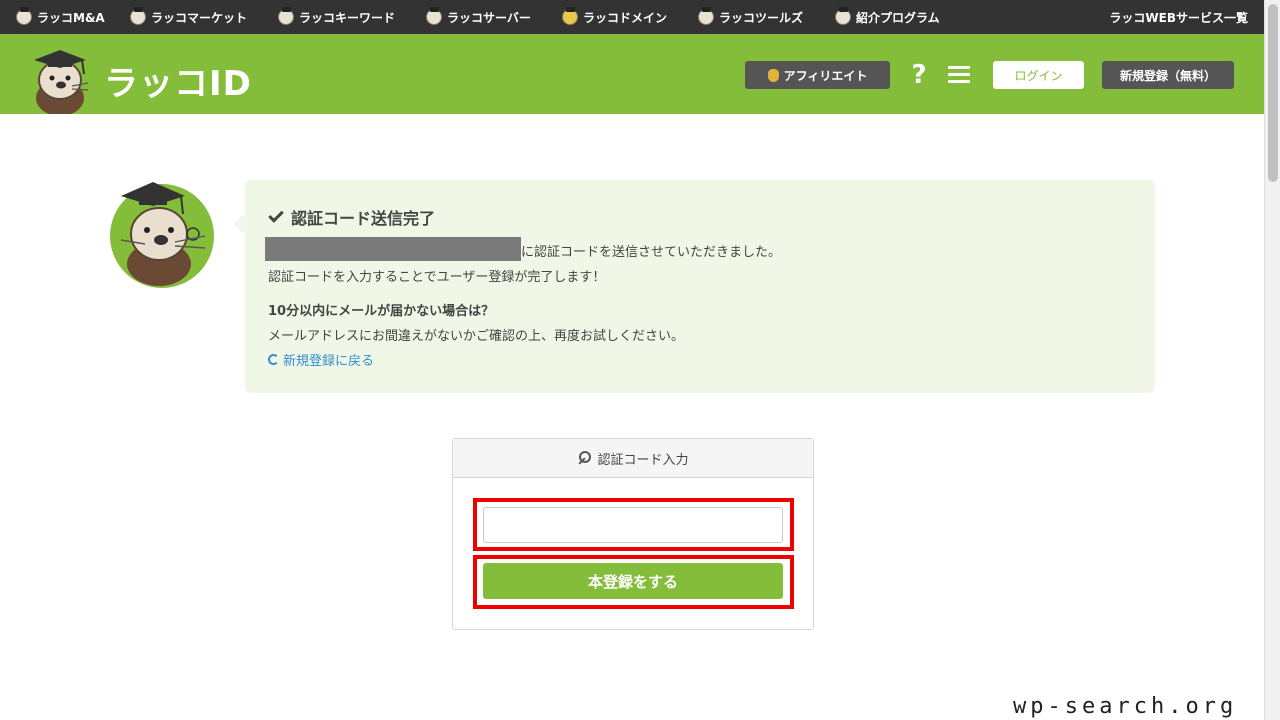 This screenshot has width=1280, height=720. I want to click on service-link-domain: ラッコドメイン, so click(614, 17).